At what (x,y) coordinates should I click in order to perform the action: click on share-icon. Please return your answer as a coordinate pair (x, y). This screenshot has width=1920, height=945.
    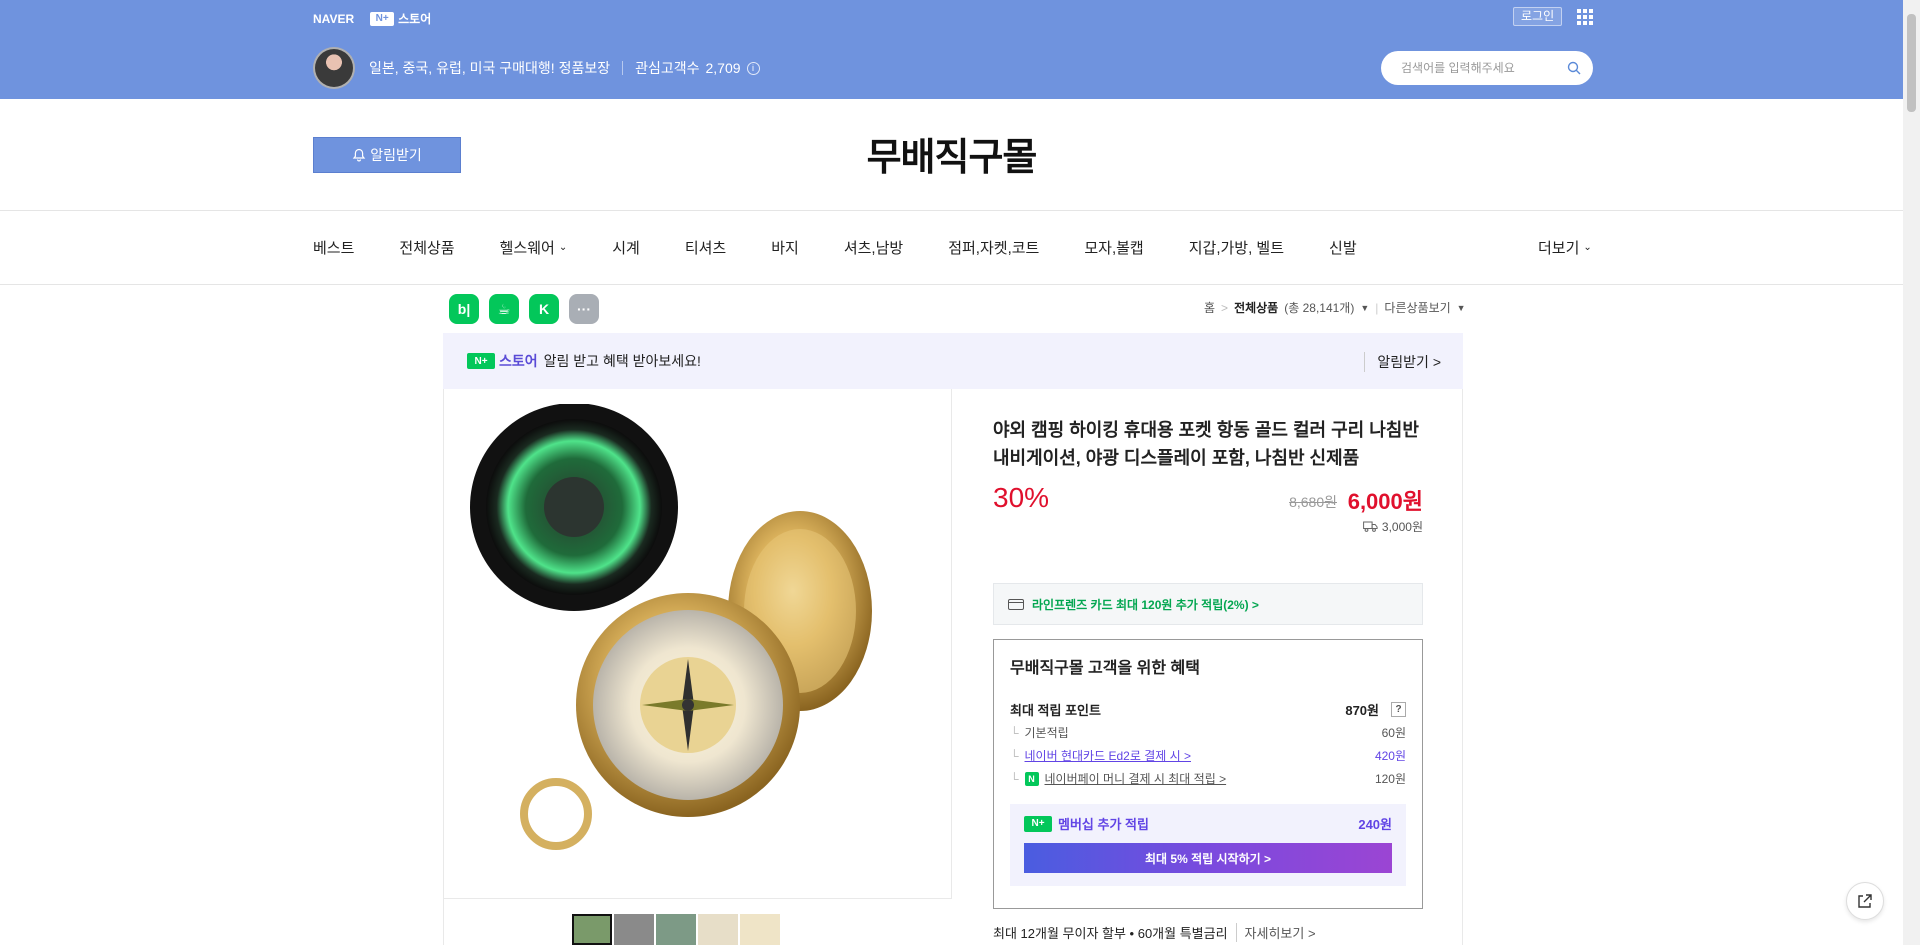
    Looking at the image, I should click on (1865, 901).